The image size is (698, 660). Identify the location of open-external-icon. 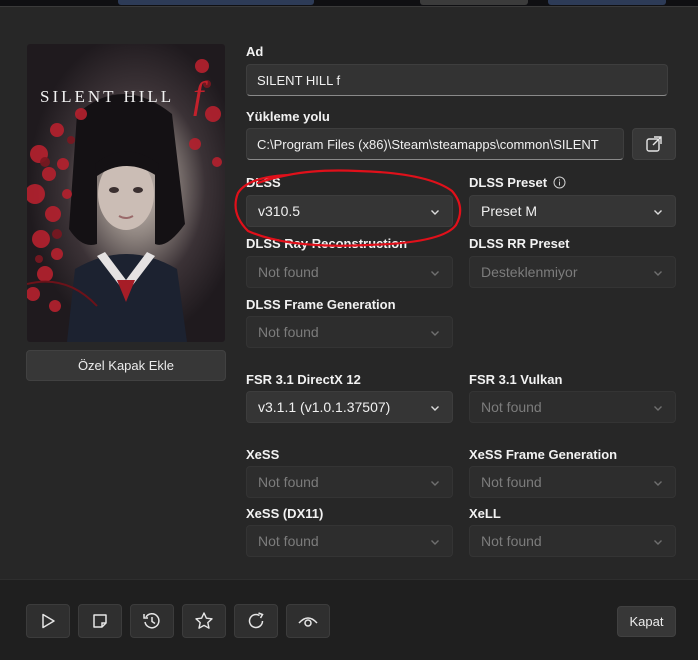
(654, 144).